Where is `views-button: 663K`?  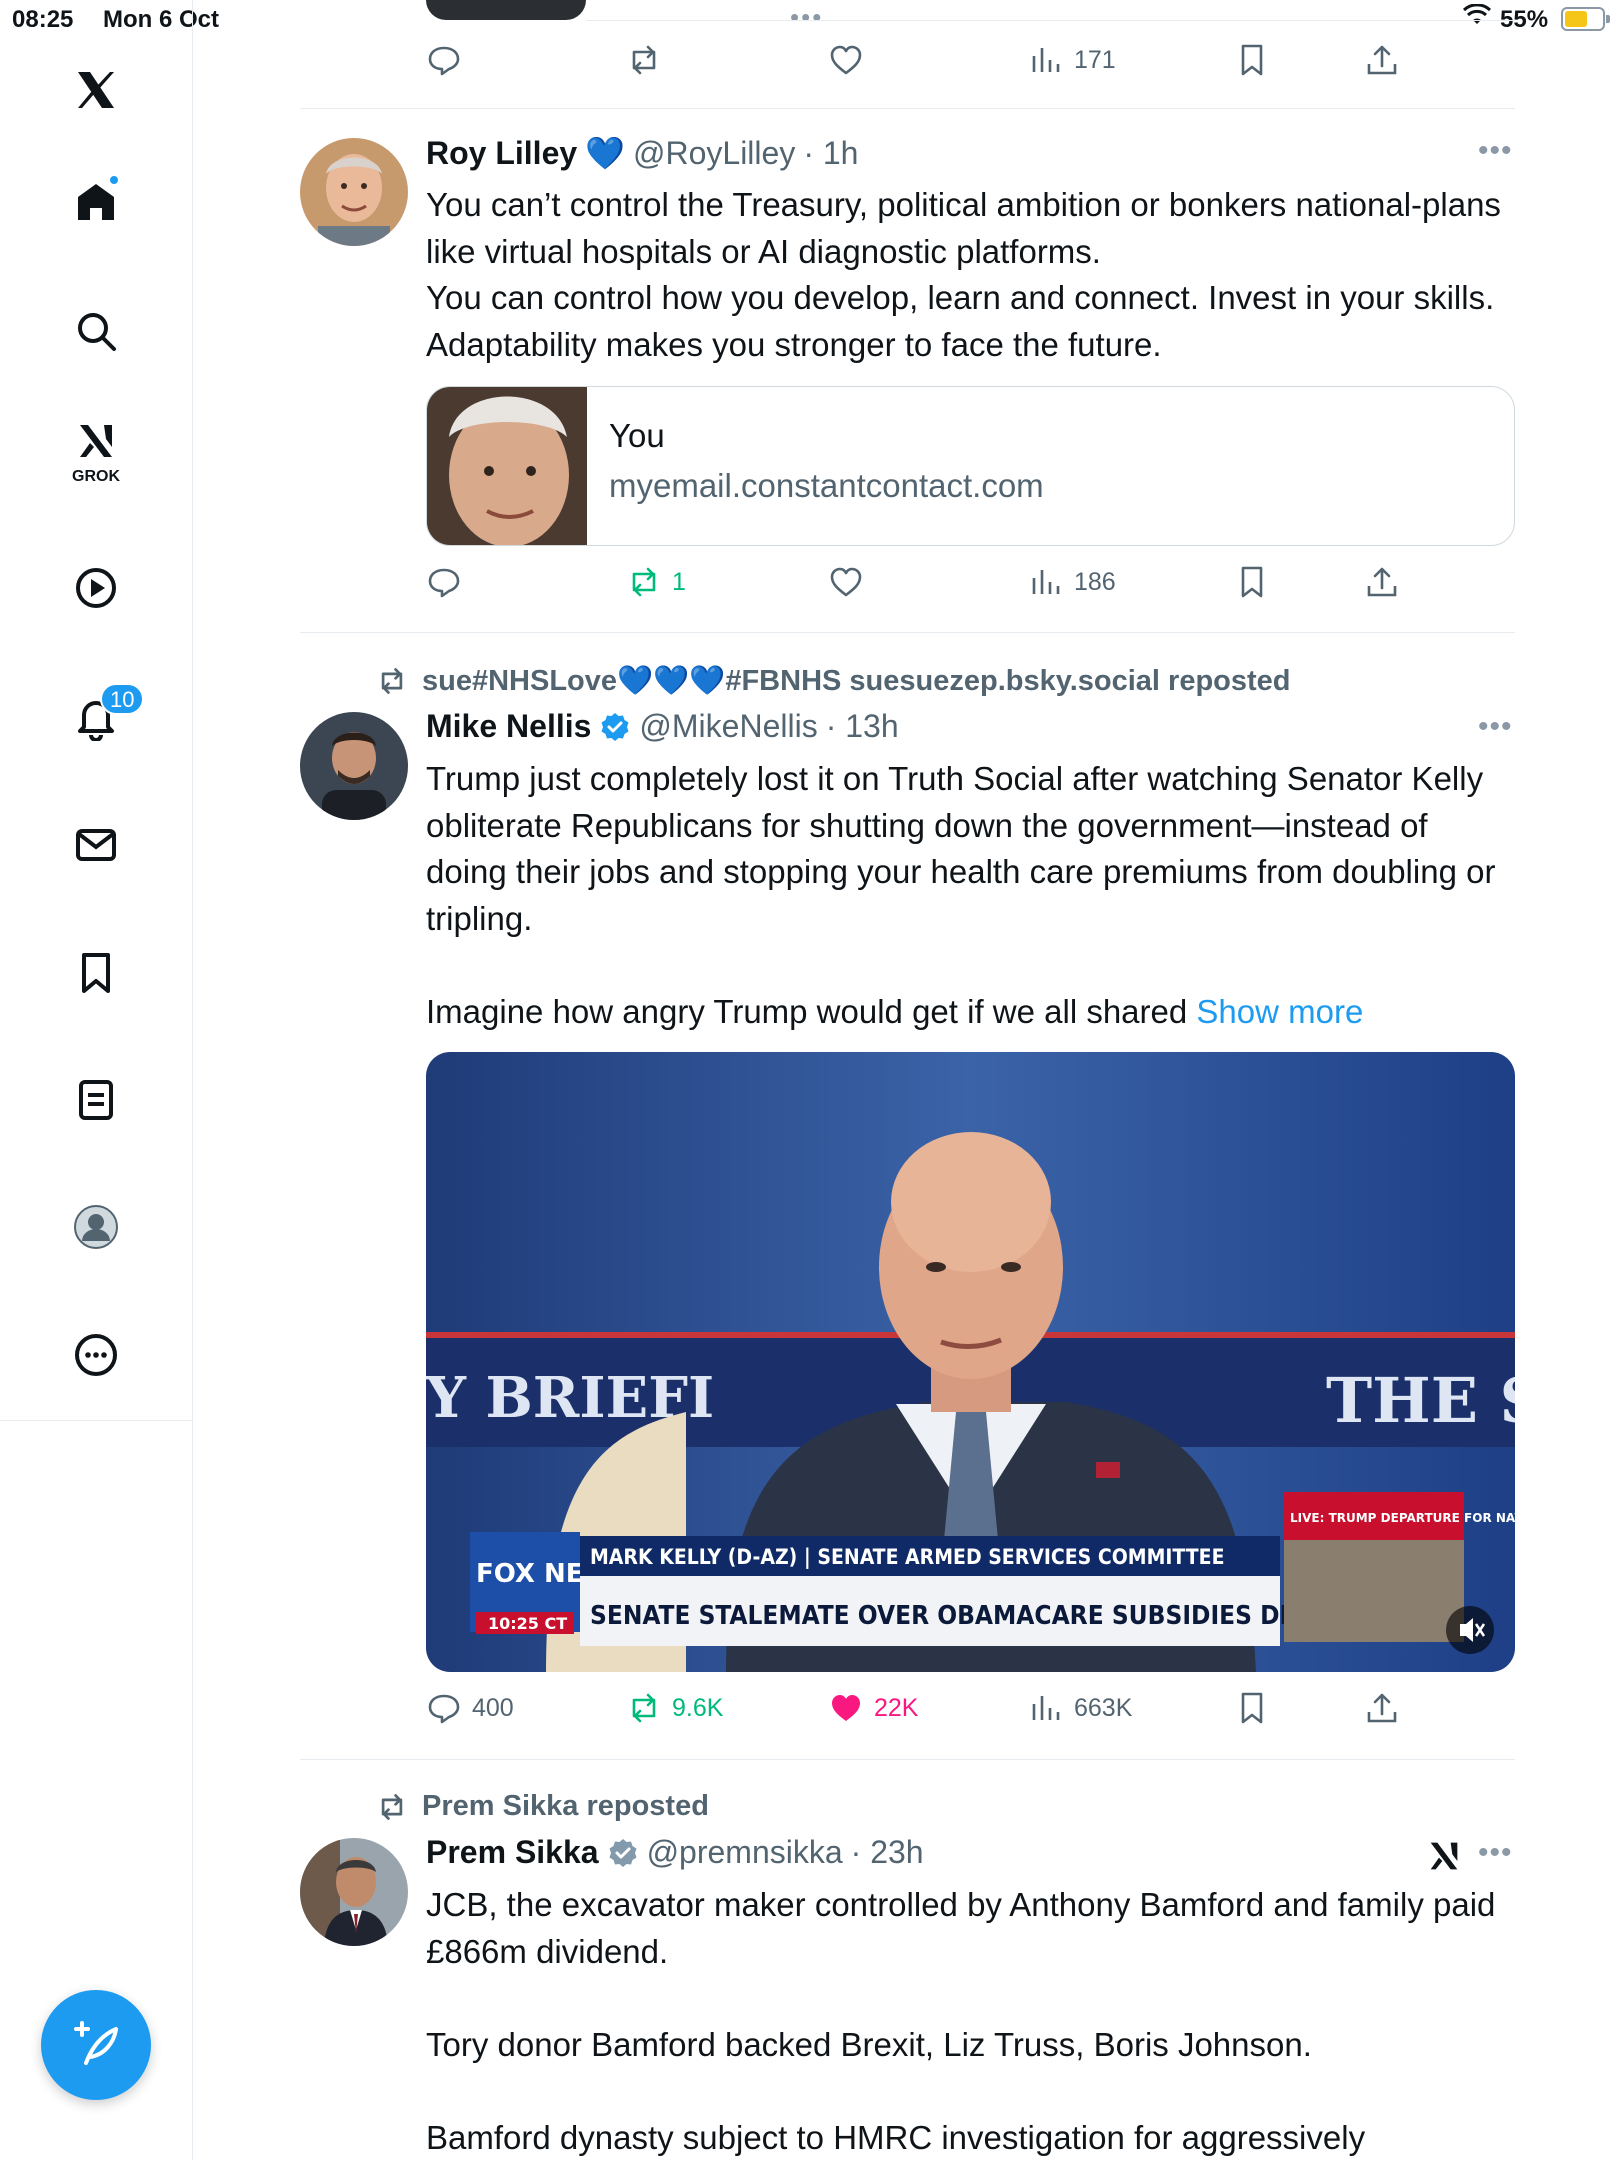
views-button: 663K is located at coordinates (1080, 1708).